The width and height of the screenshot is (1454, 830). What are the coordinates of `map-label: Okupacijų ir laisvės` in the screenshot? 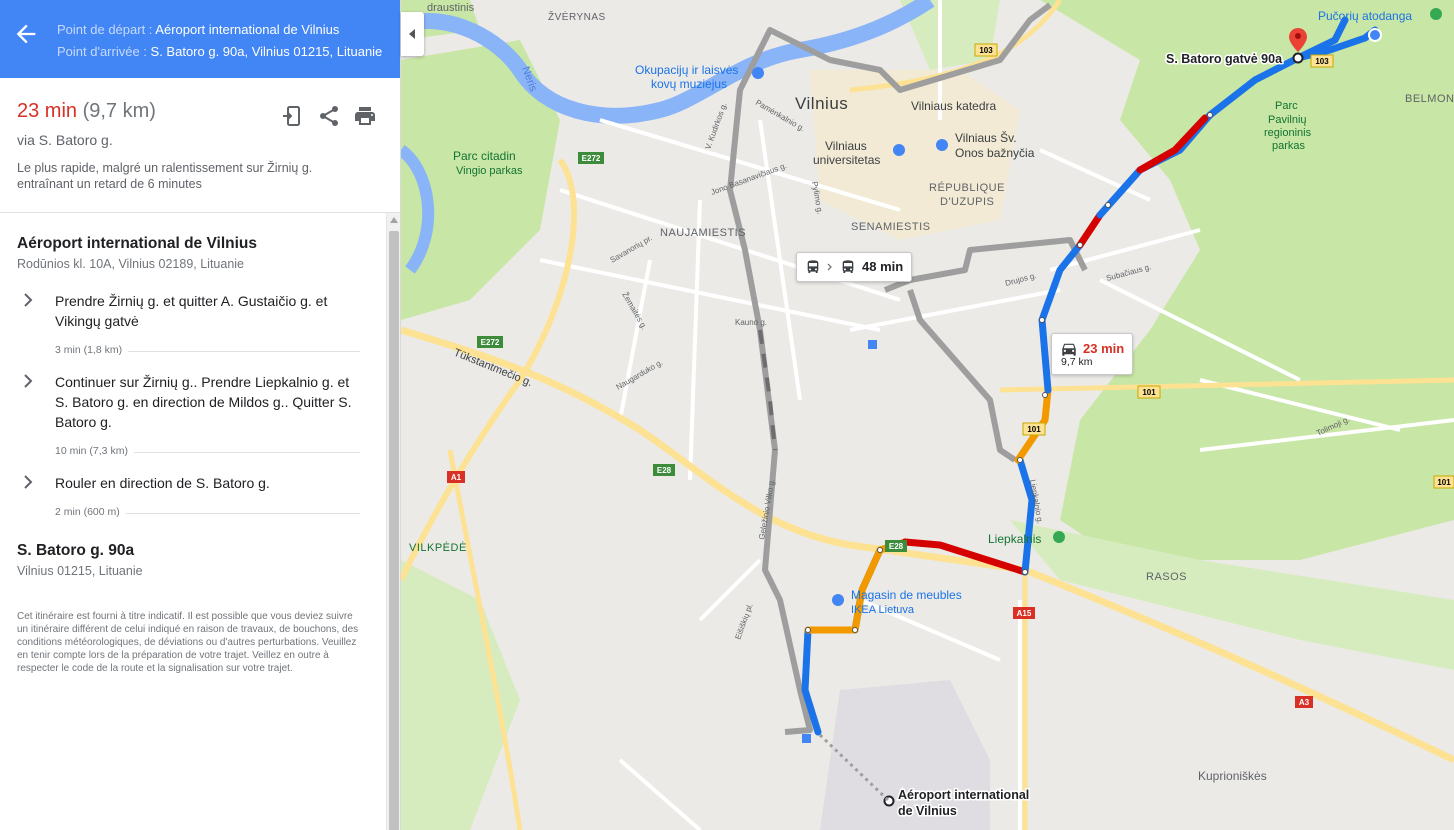 It's located at (686, 70).